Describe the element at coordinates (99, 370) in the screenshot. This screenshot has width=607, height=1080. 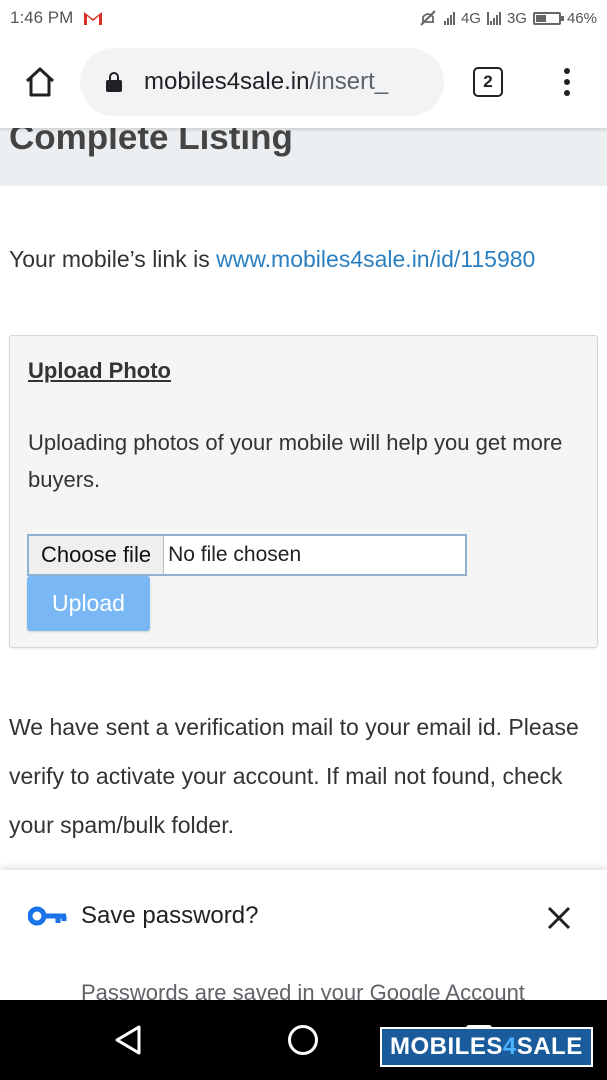
I see `upload-photo-title: Upload Photo` at that location.